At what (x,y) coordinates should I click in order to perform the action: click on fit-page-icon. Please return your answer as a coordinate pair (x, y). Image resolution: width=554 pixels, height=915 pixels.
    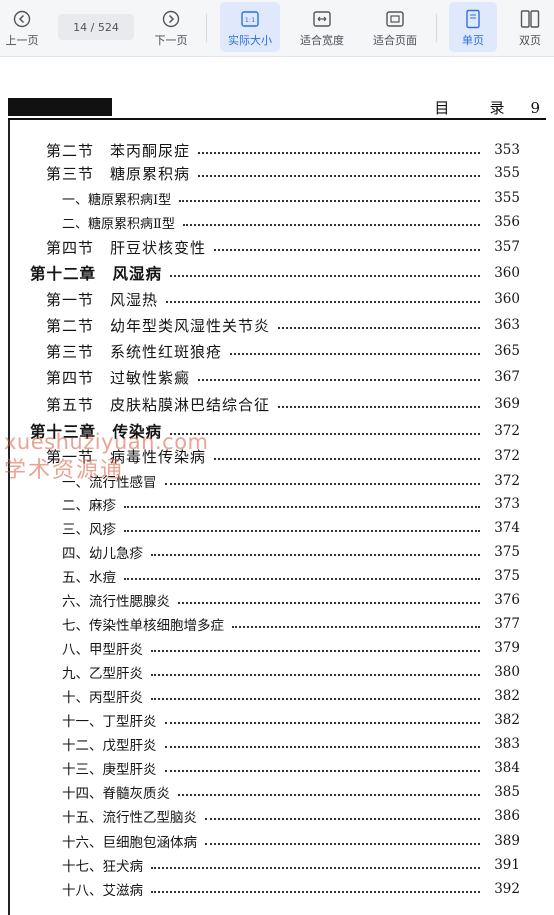
    Looking at the image, I should click on (395, 19).